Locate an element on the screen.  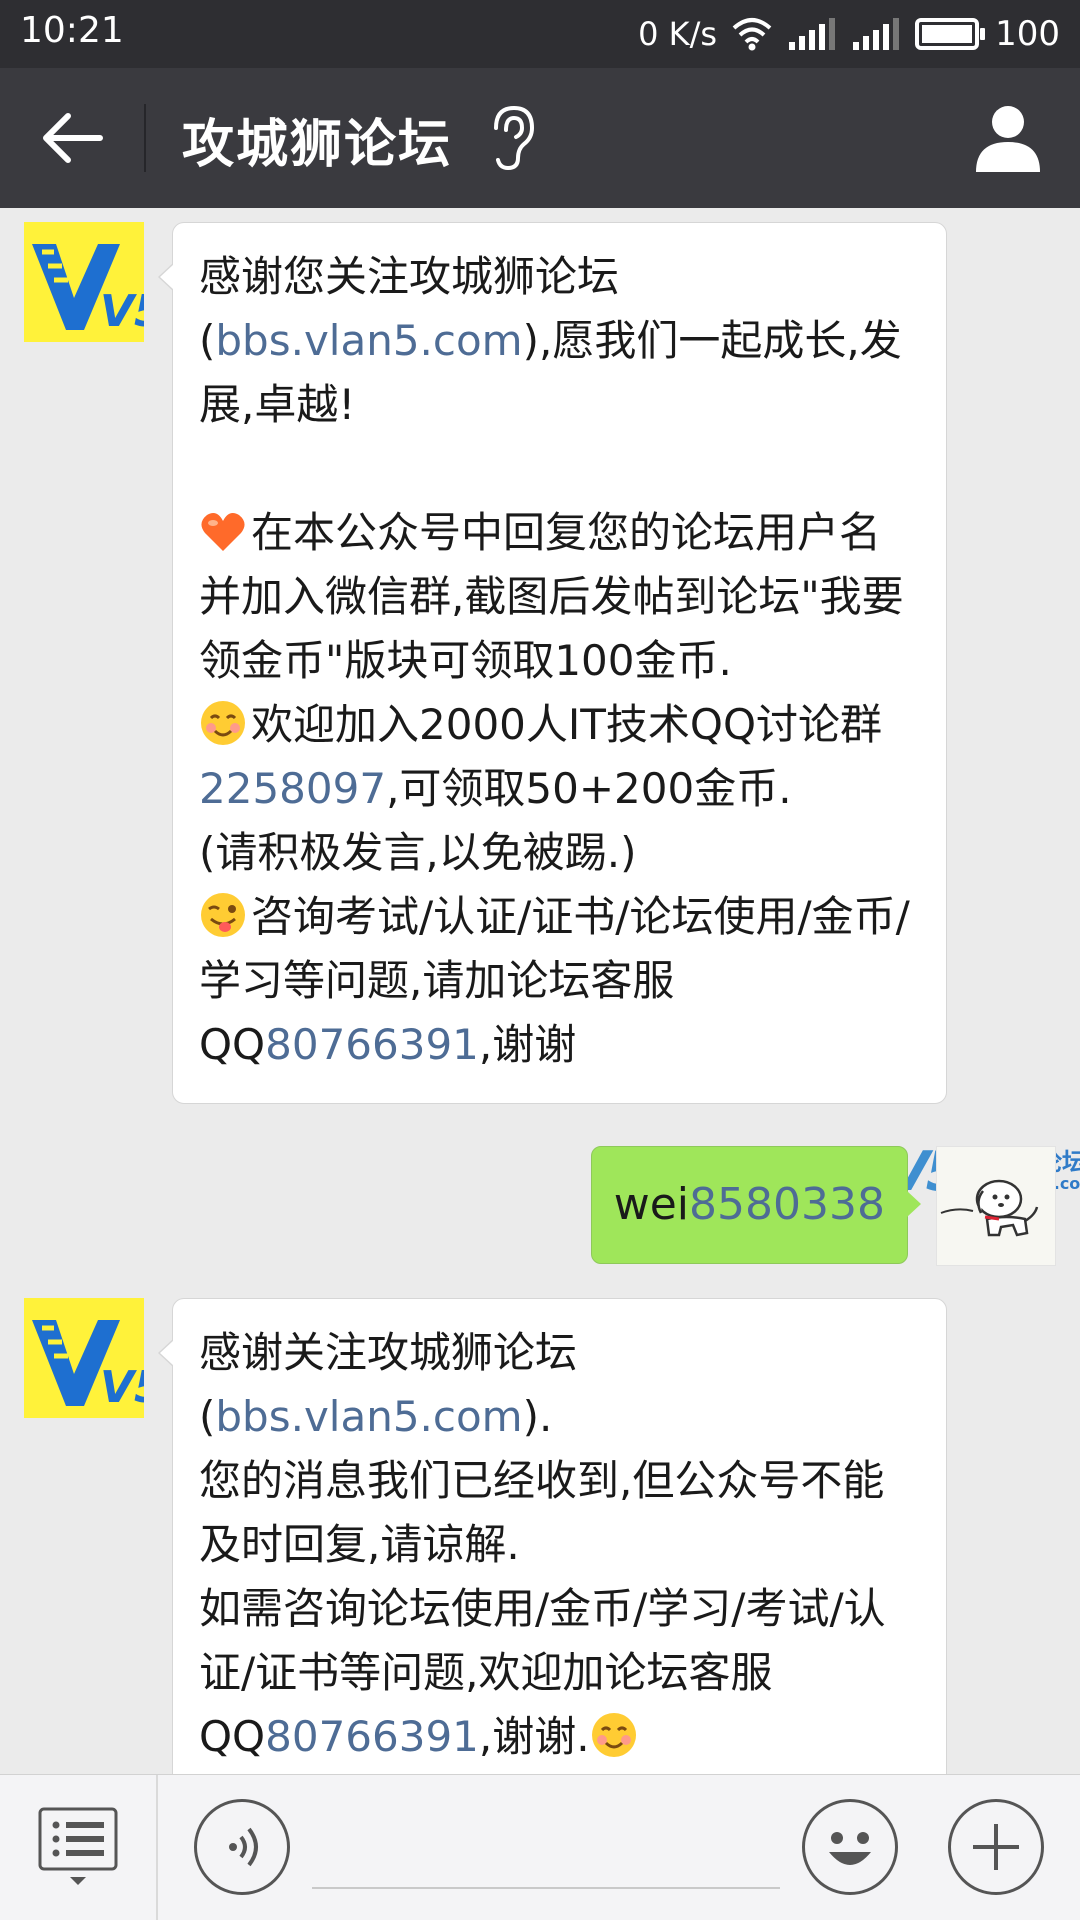
page-title: 攻城狮论坛 is located at coordinates (317, 145).